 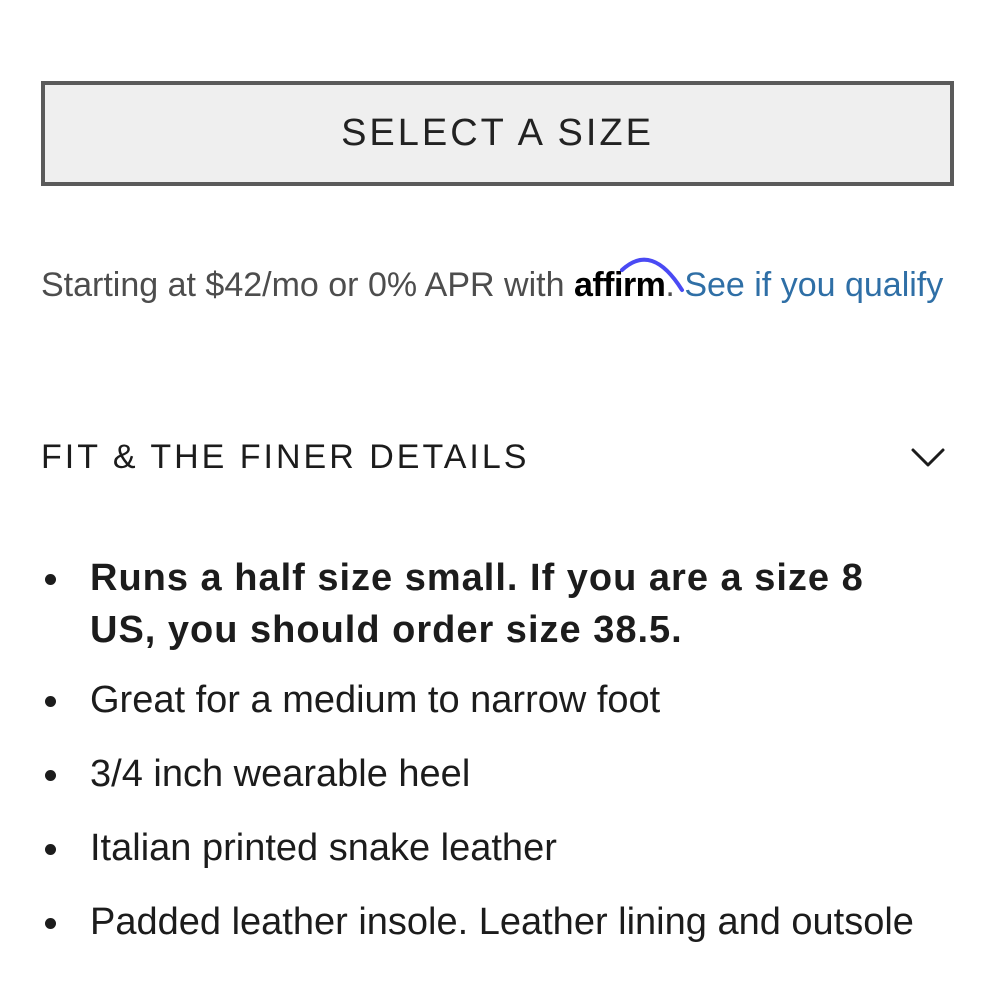 I want to click on list-item: Great for a medium to narrow foot, so click(x=491, y=700).